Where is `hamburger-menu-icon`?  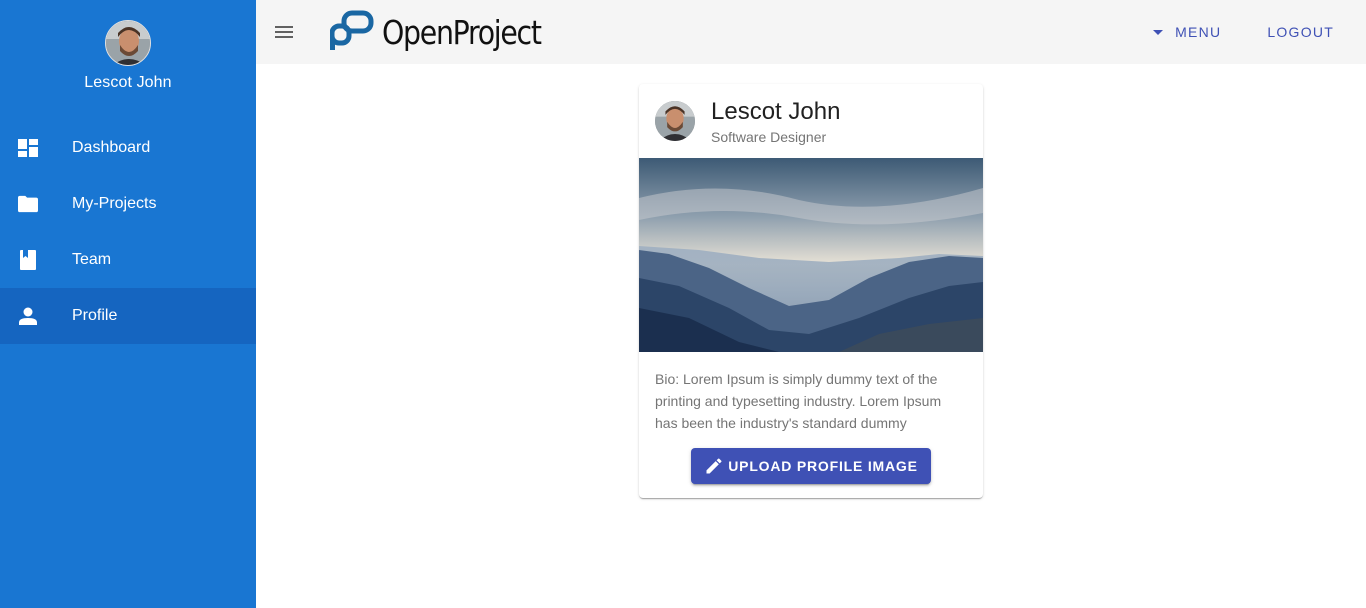
hamburger-menu-icon is located at coordinates (284, 32).